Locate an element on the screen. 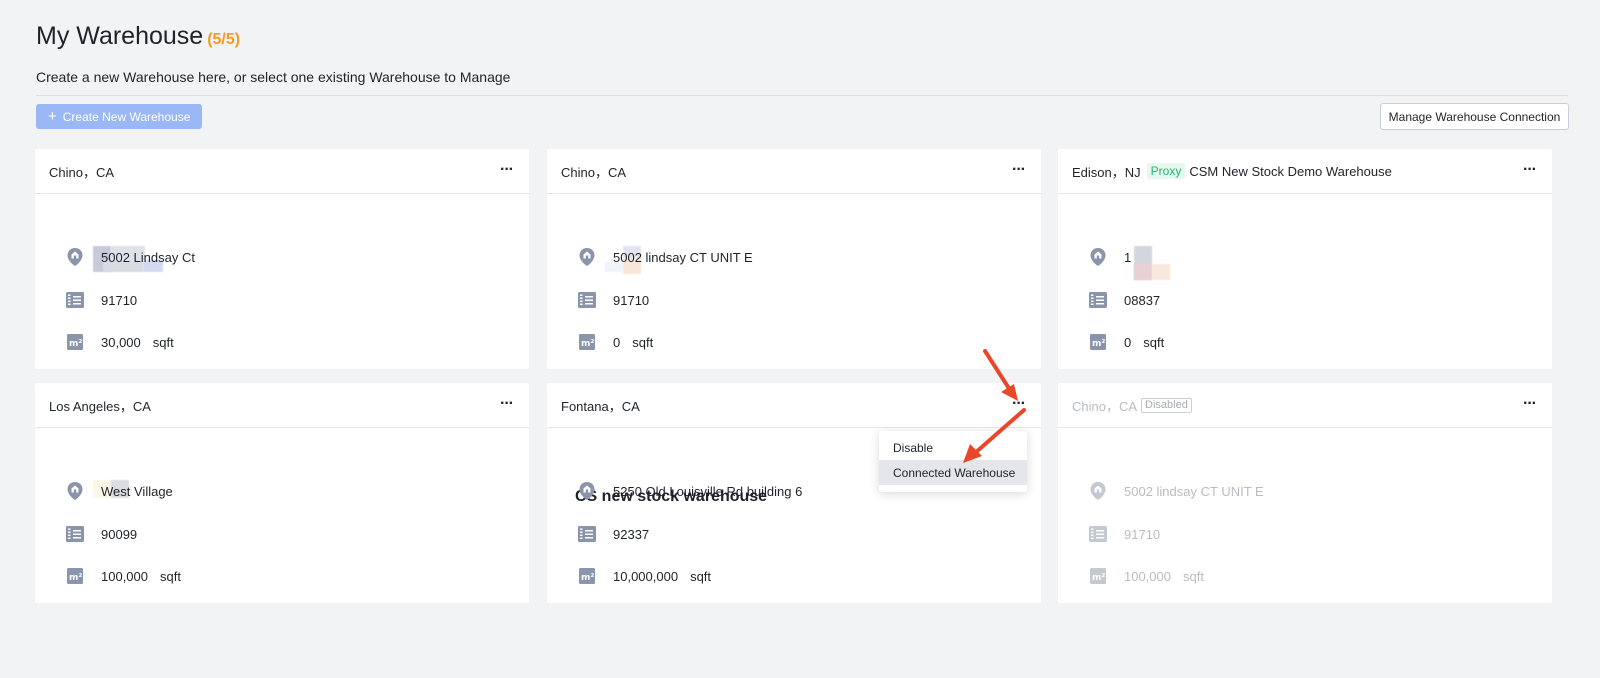 This screenshot has height=678, width=1600. proxy-tag: Proxy is located at coordinates (1166, 171).